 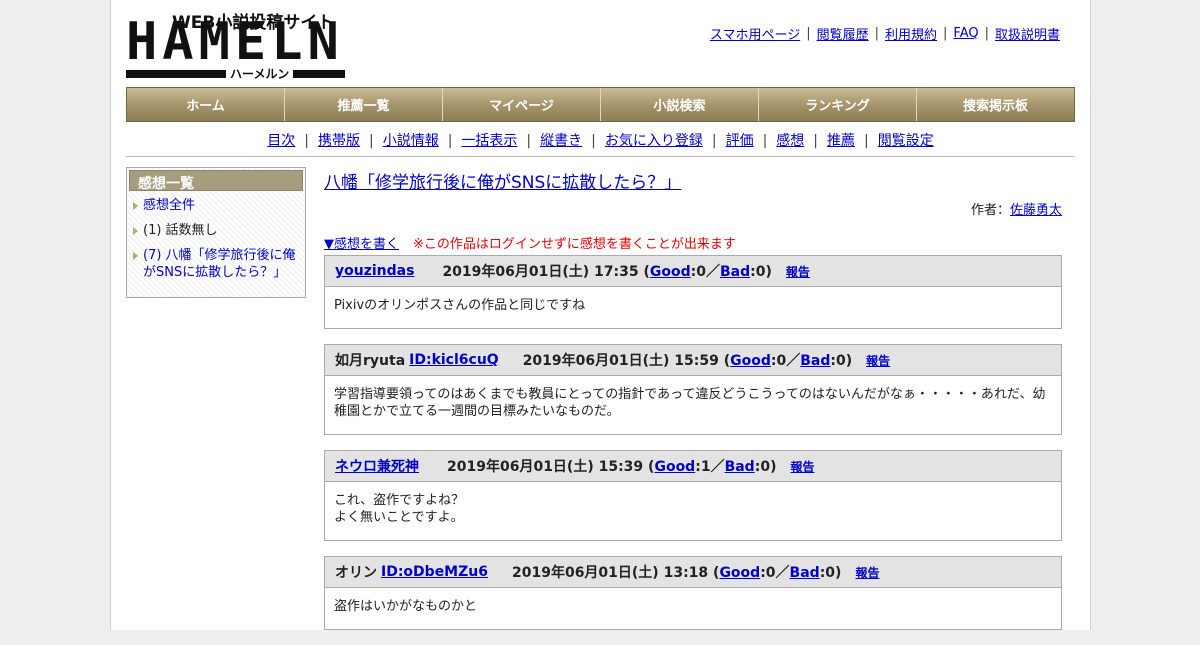 What do you see at coordinates (755, 33) in the screenshot?
I see `top-link-smartphone: スマホ用ページ` at bounding box center [755, 33].